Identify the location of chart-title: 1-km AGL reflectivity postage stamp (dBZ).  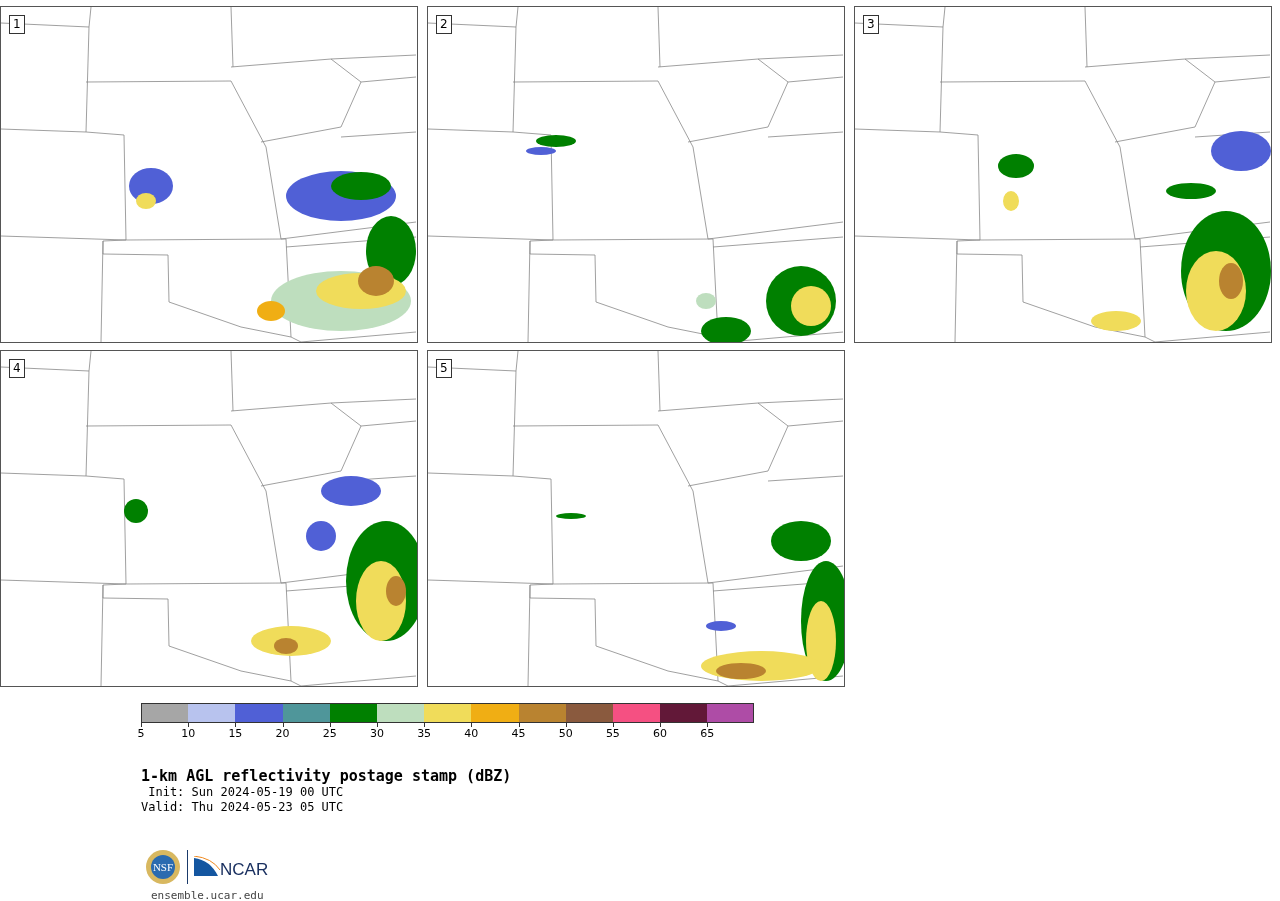
(327, 776).